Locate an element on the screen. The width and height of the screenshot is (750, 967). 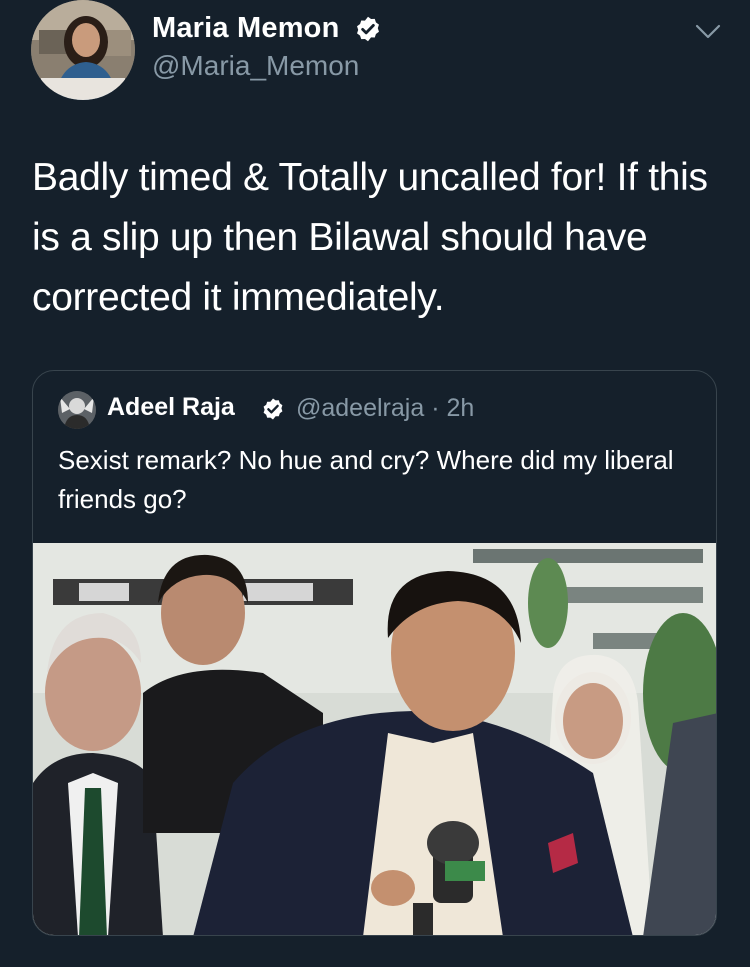
author-avatar is located at coordinates (83, 50).